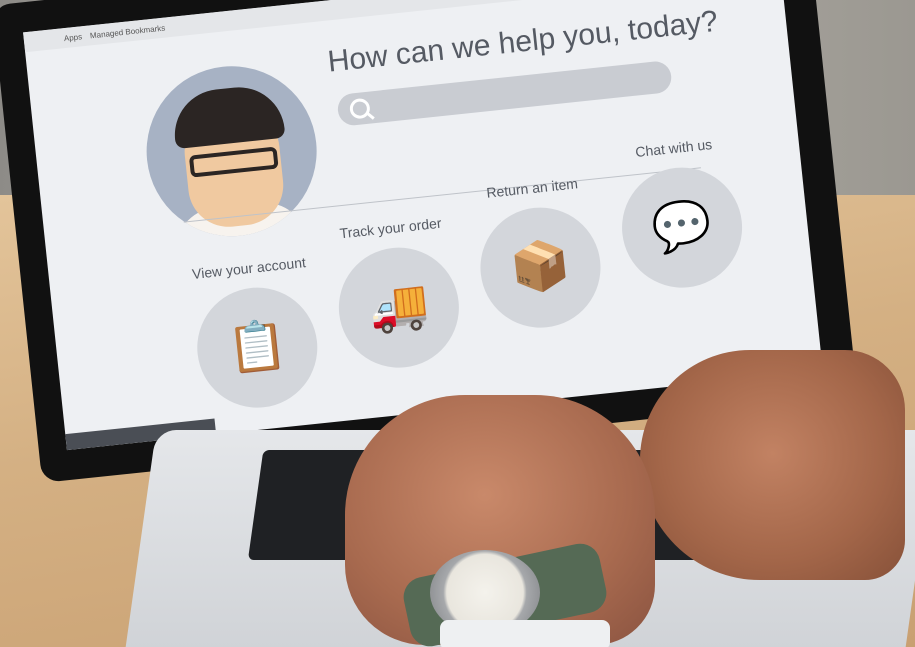 The width and height of the screenshot is (915, 647). I want to click on managed-bookmarks: Managed Bookmarks, so click(128, 31).